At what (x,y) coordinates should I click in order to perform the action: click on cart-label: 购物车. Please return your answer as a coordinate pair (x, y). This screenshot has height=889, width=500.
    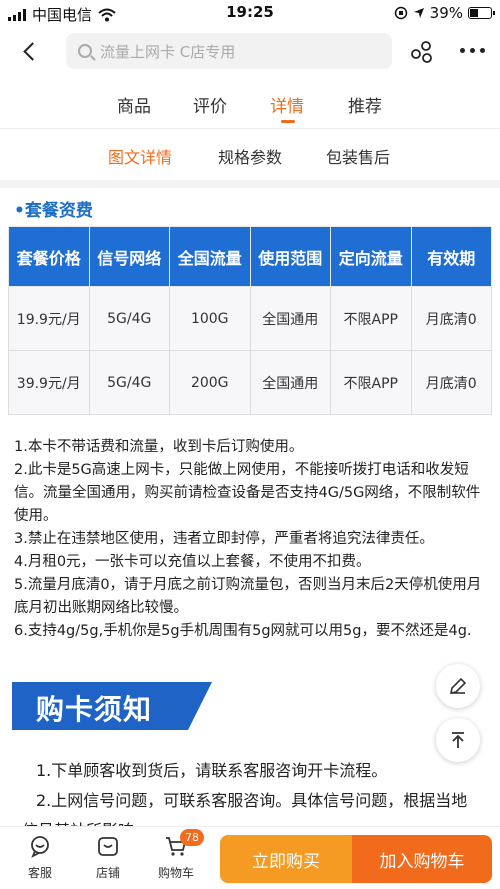
    Looking at the image, I should click on (175, 873).